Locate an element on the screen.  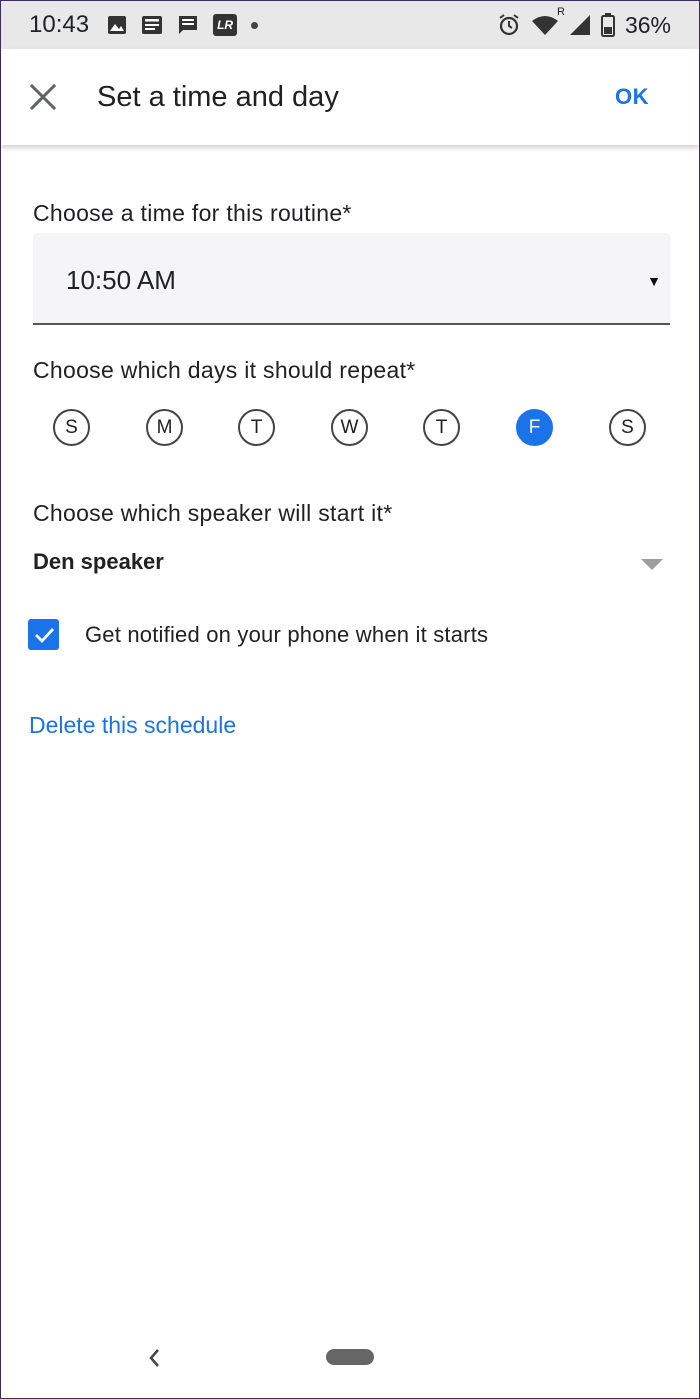
speaker-value: Den speaker is located at coordinates (98, 561).